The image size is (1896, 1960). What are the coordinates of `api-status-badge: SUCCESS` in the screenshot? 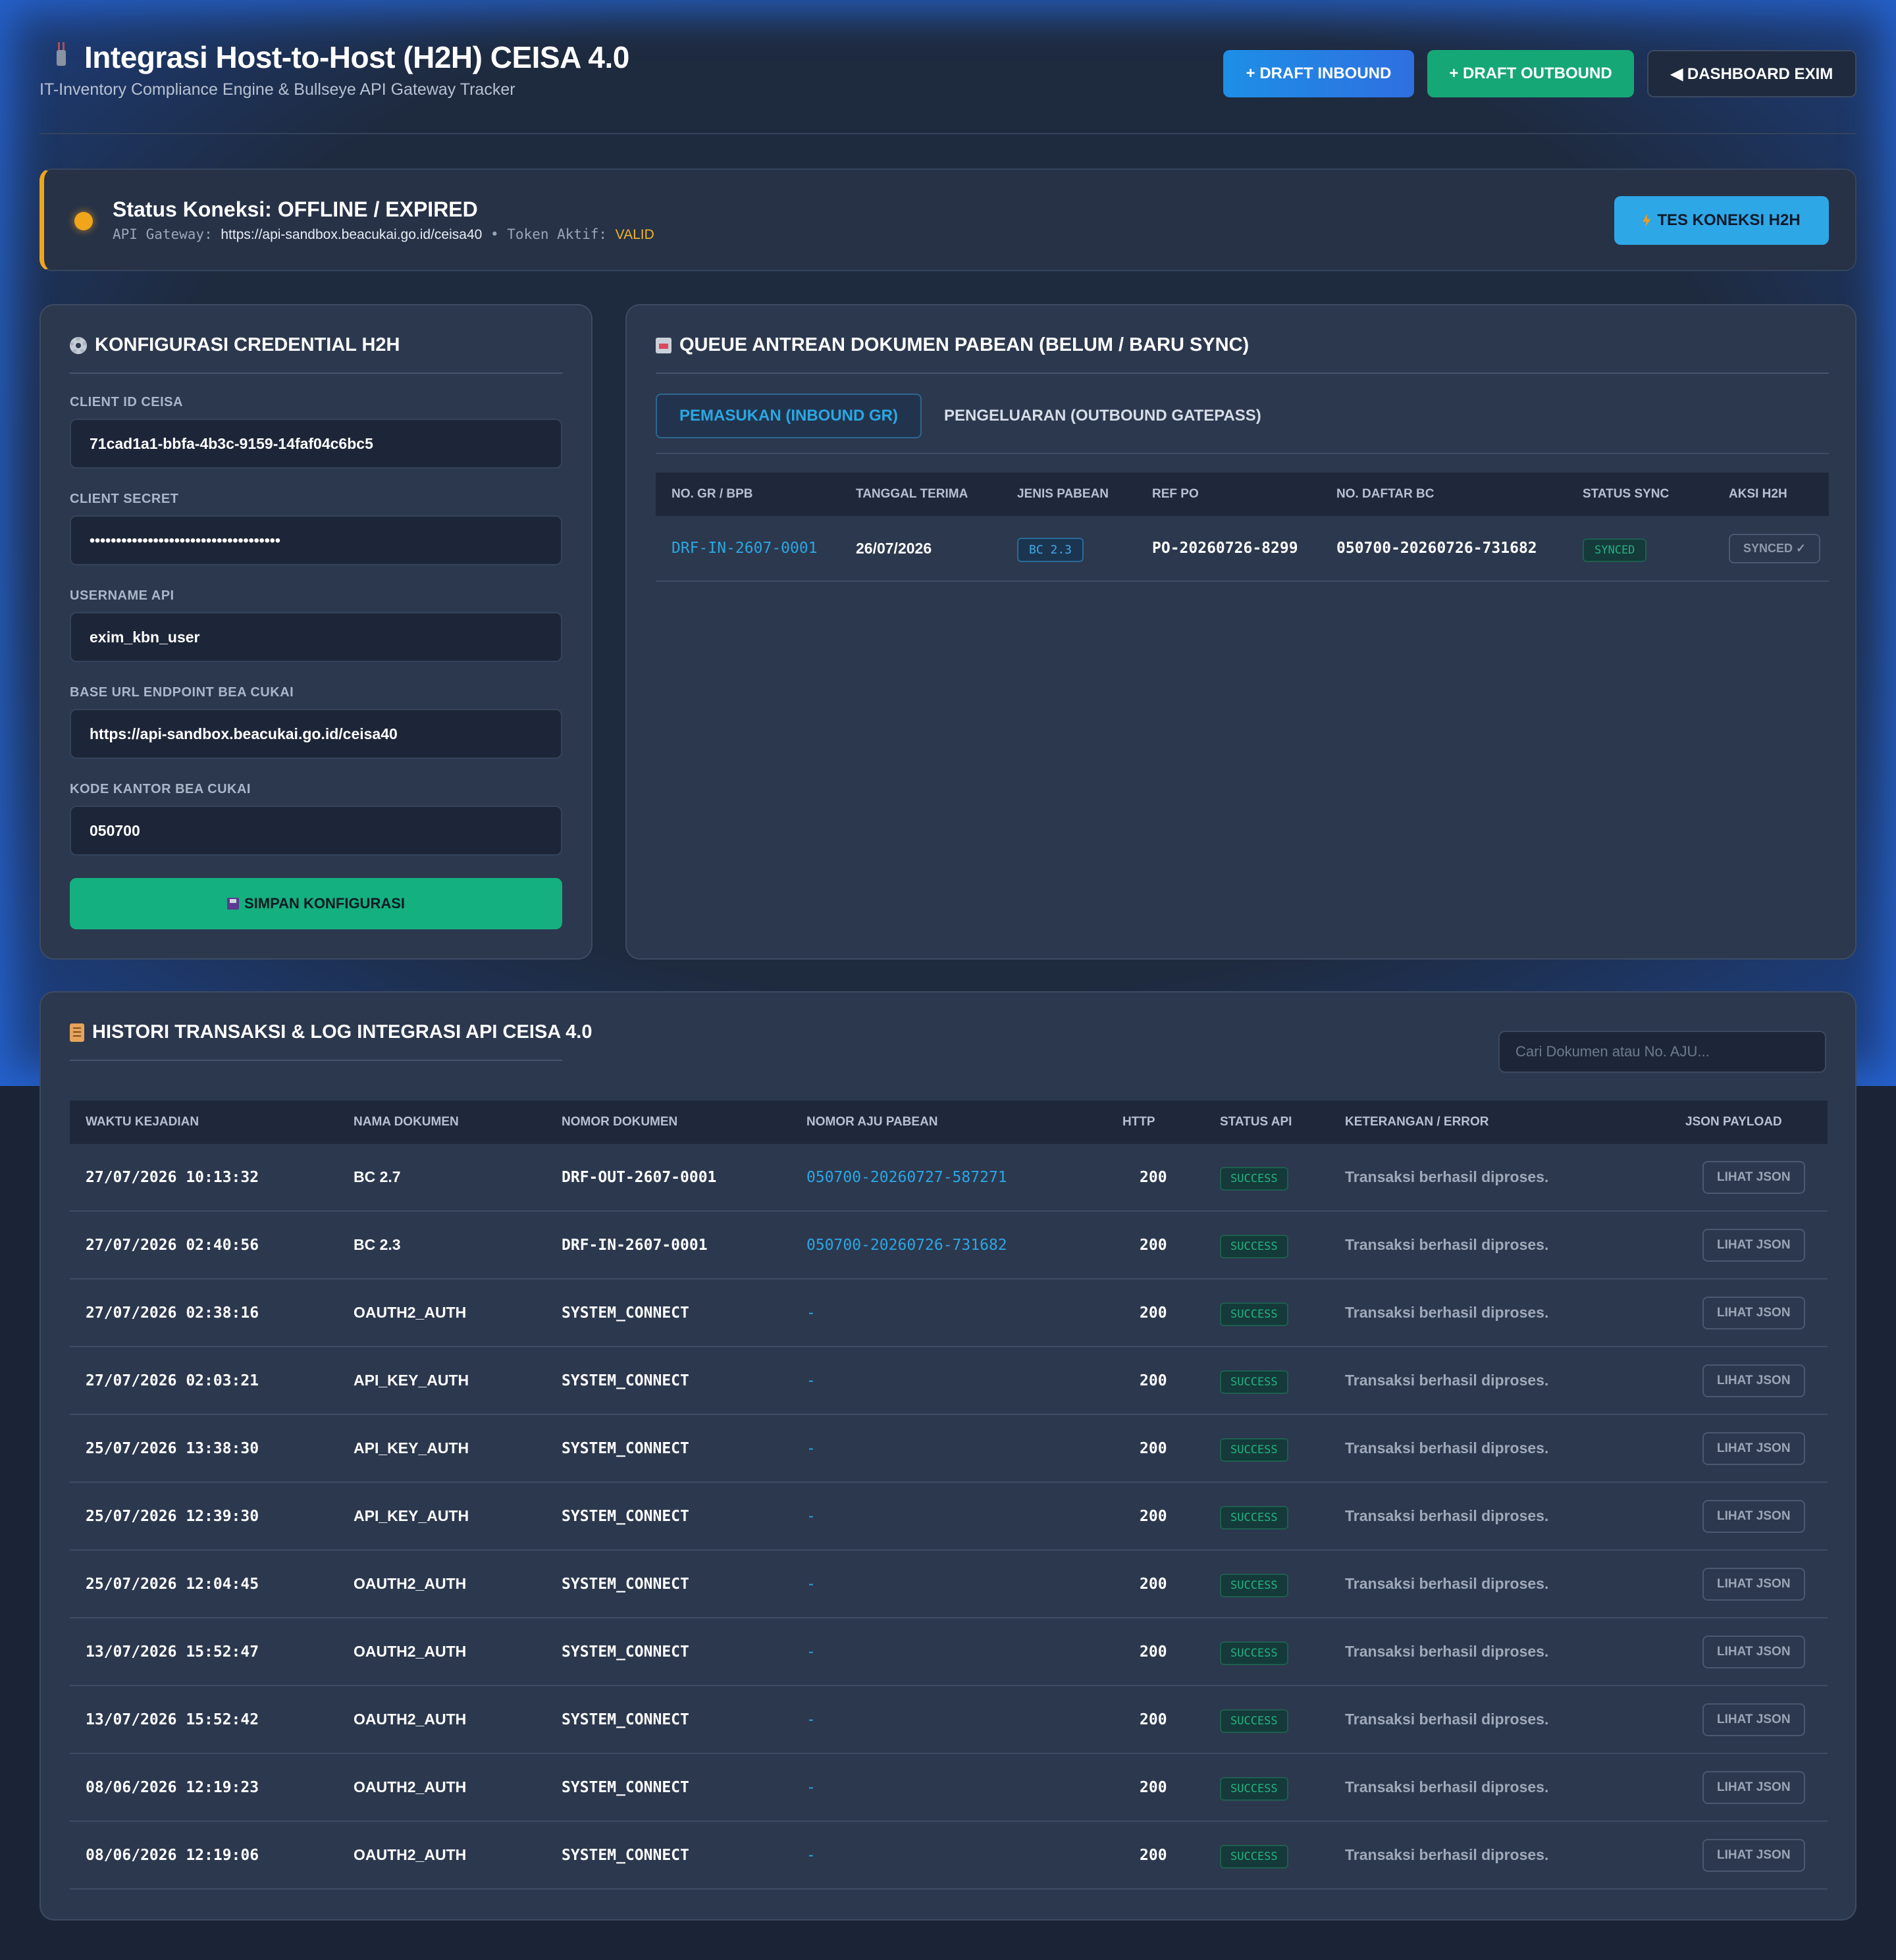 It's located at (1254, 1721).